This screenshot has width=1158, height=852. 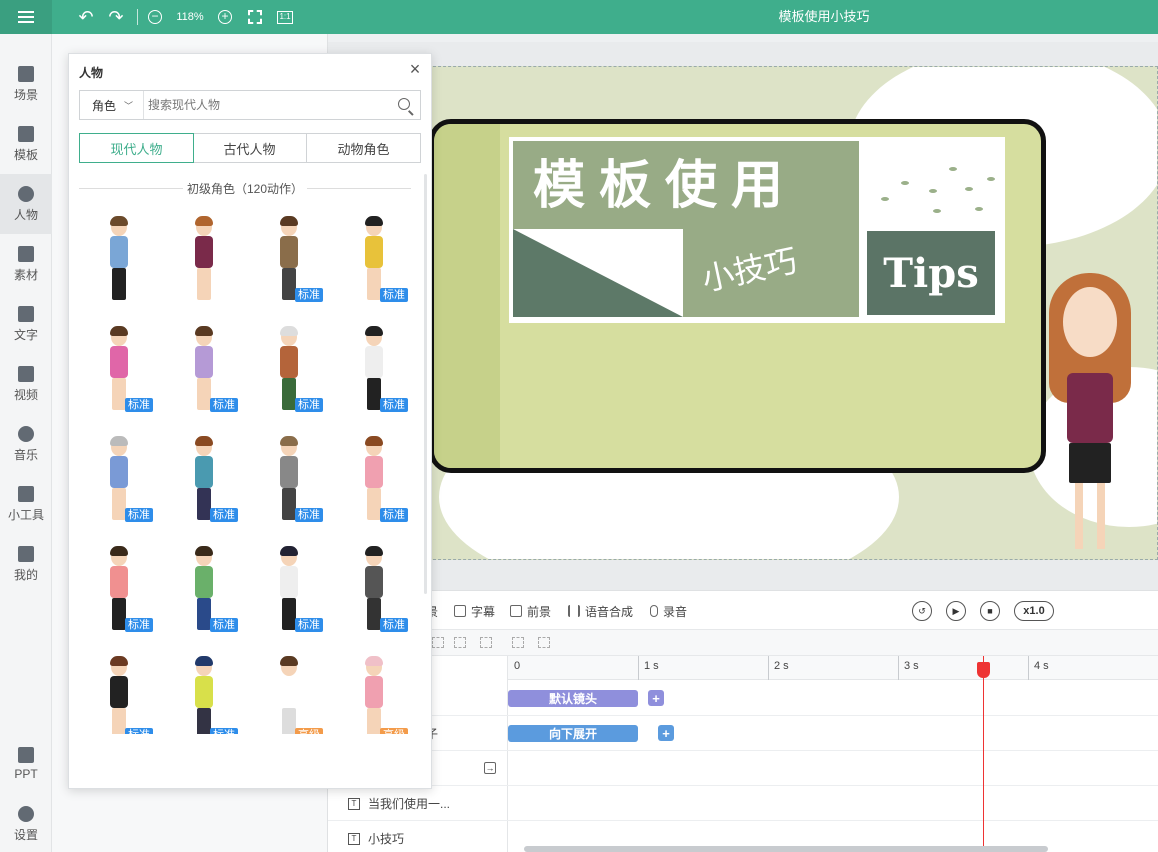 I want to click on sidebar-item-label: 小工具, so click(x=25, y=514).